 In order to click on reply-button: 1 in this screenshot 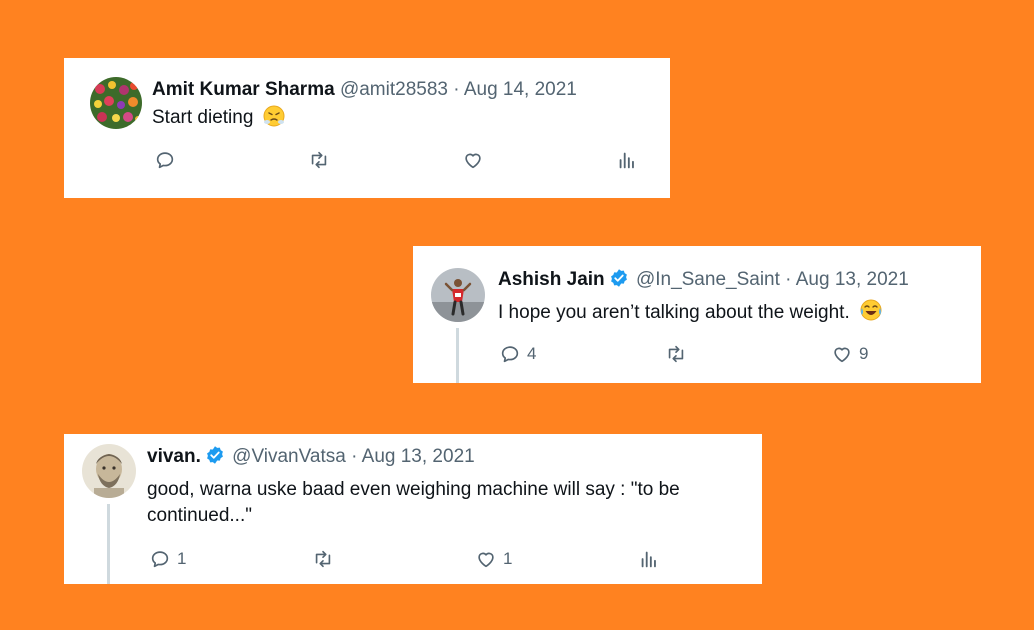, I will do `click(167, 559)`.